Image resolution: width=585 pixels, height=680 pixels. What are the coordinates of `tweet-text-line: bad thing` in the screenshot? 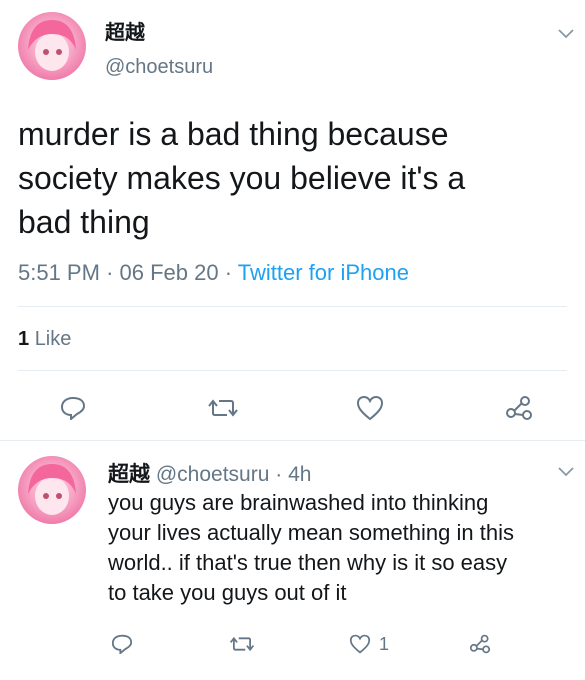 It's located at (84, 222).